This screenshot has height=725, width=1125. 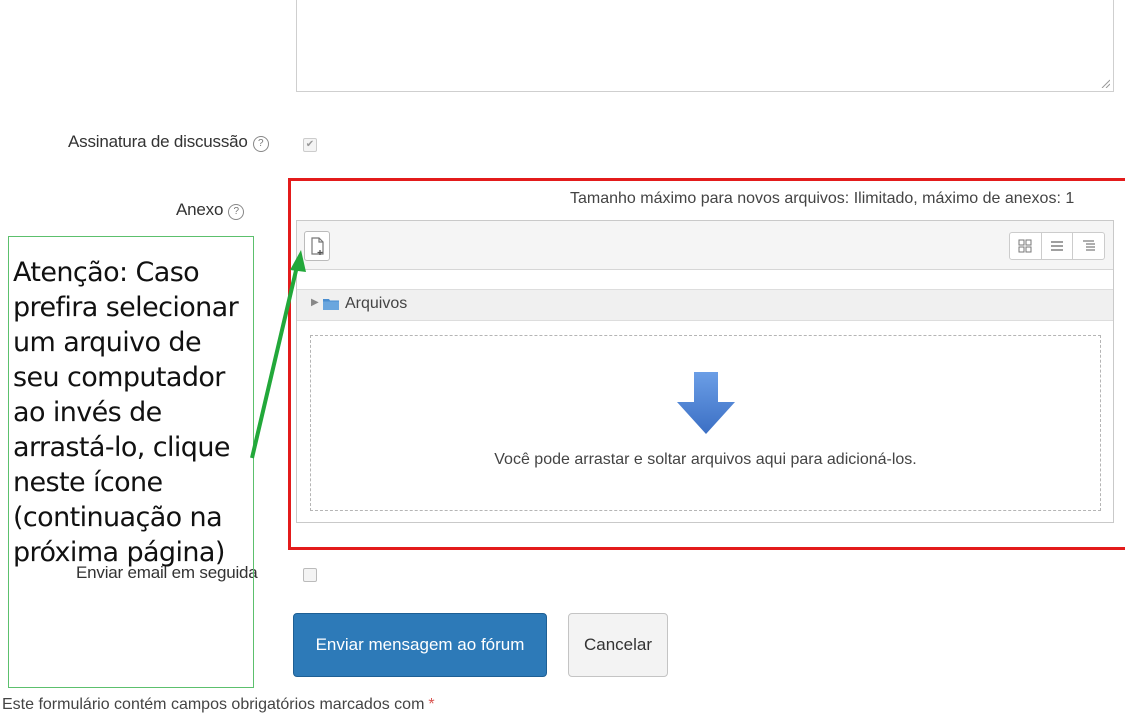 I want to click on signature-label: Assinatura de discussão?, so click(x=168, y=142).